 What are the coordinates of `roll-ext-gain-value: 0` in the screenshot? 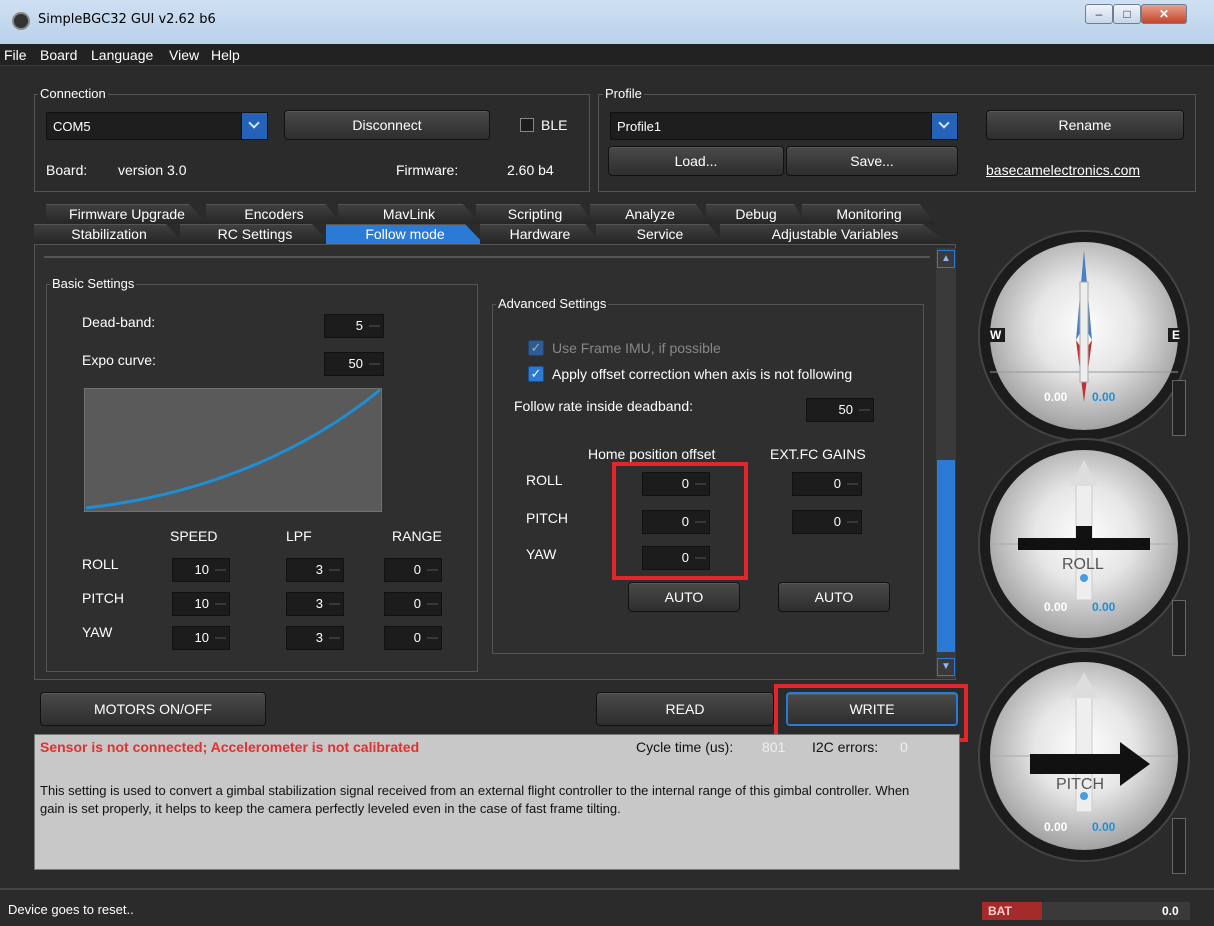 It's located at (837, 483).